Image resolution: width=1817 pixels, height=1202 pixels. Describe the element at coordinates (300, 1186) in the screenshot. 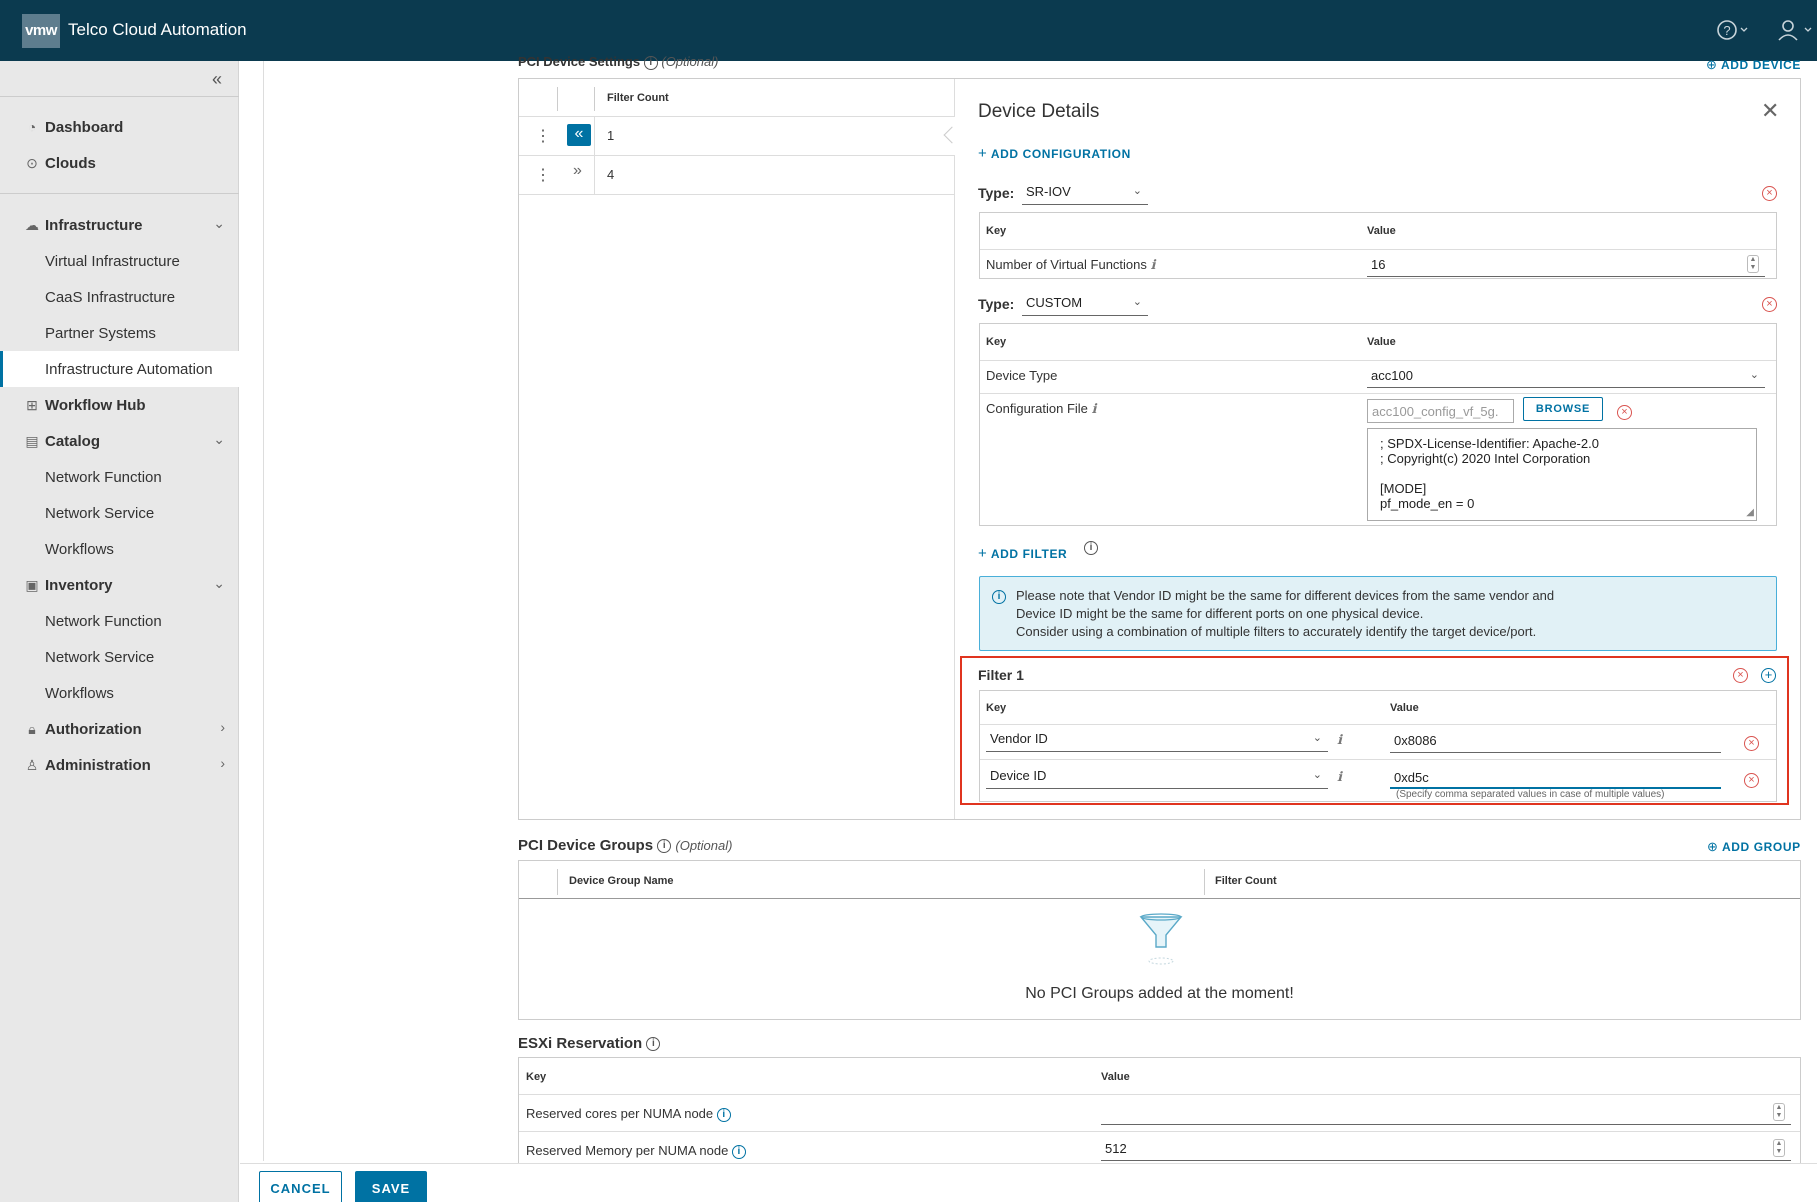

I see `cancel-button: CANCEL` at that location.